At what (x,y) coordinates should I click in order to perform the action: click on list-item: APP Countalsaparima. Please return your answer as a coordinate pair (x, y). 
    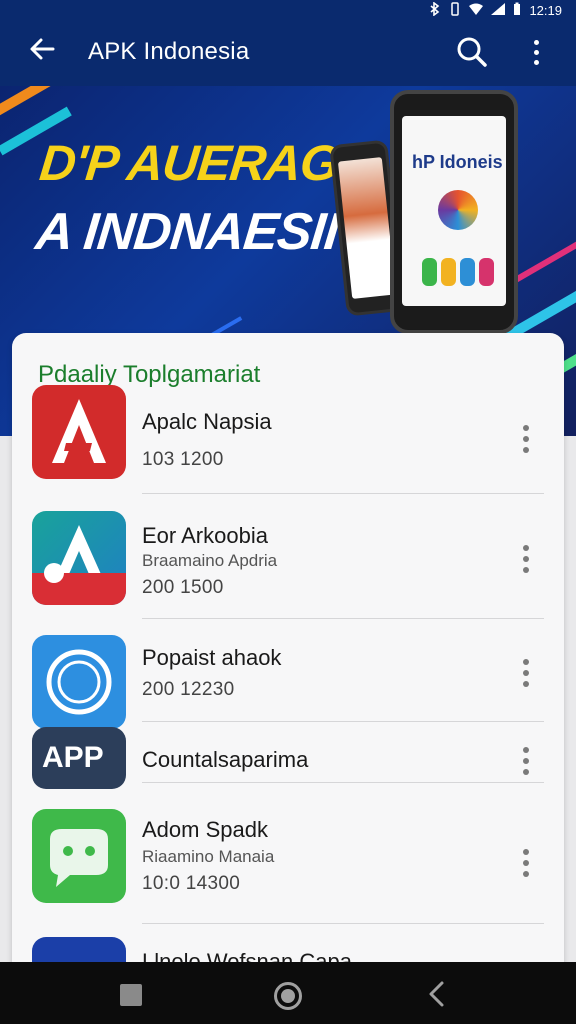
    Looking at the image, I should click on (288, 762).